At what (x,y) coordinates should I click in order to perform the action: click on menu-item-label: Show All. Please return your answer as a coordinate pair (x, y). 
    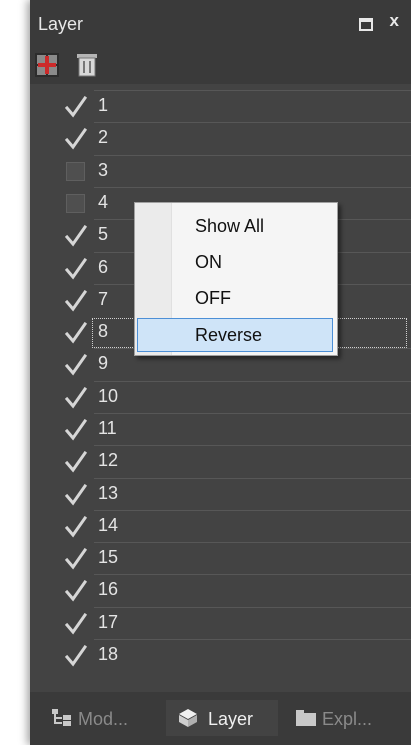
    Looking at the image, I should click on (230, 226).